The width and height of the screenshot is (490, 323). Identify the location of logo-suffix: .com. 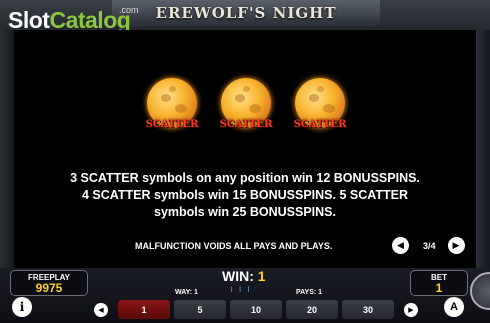
(129, 10).